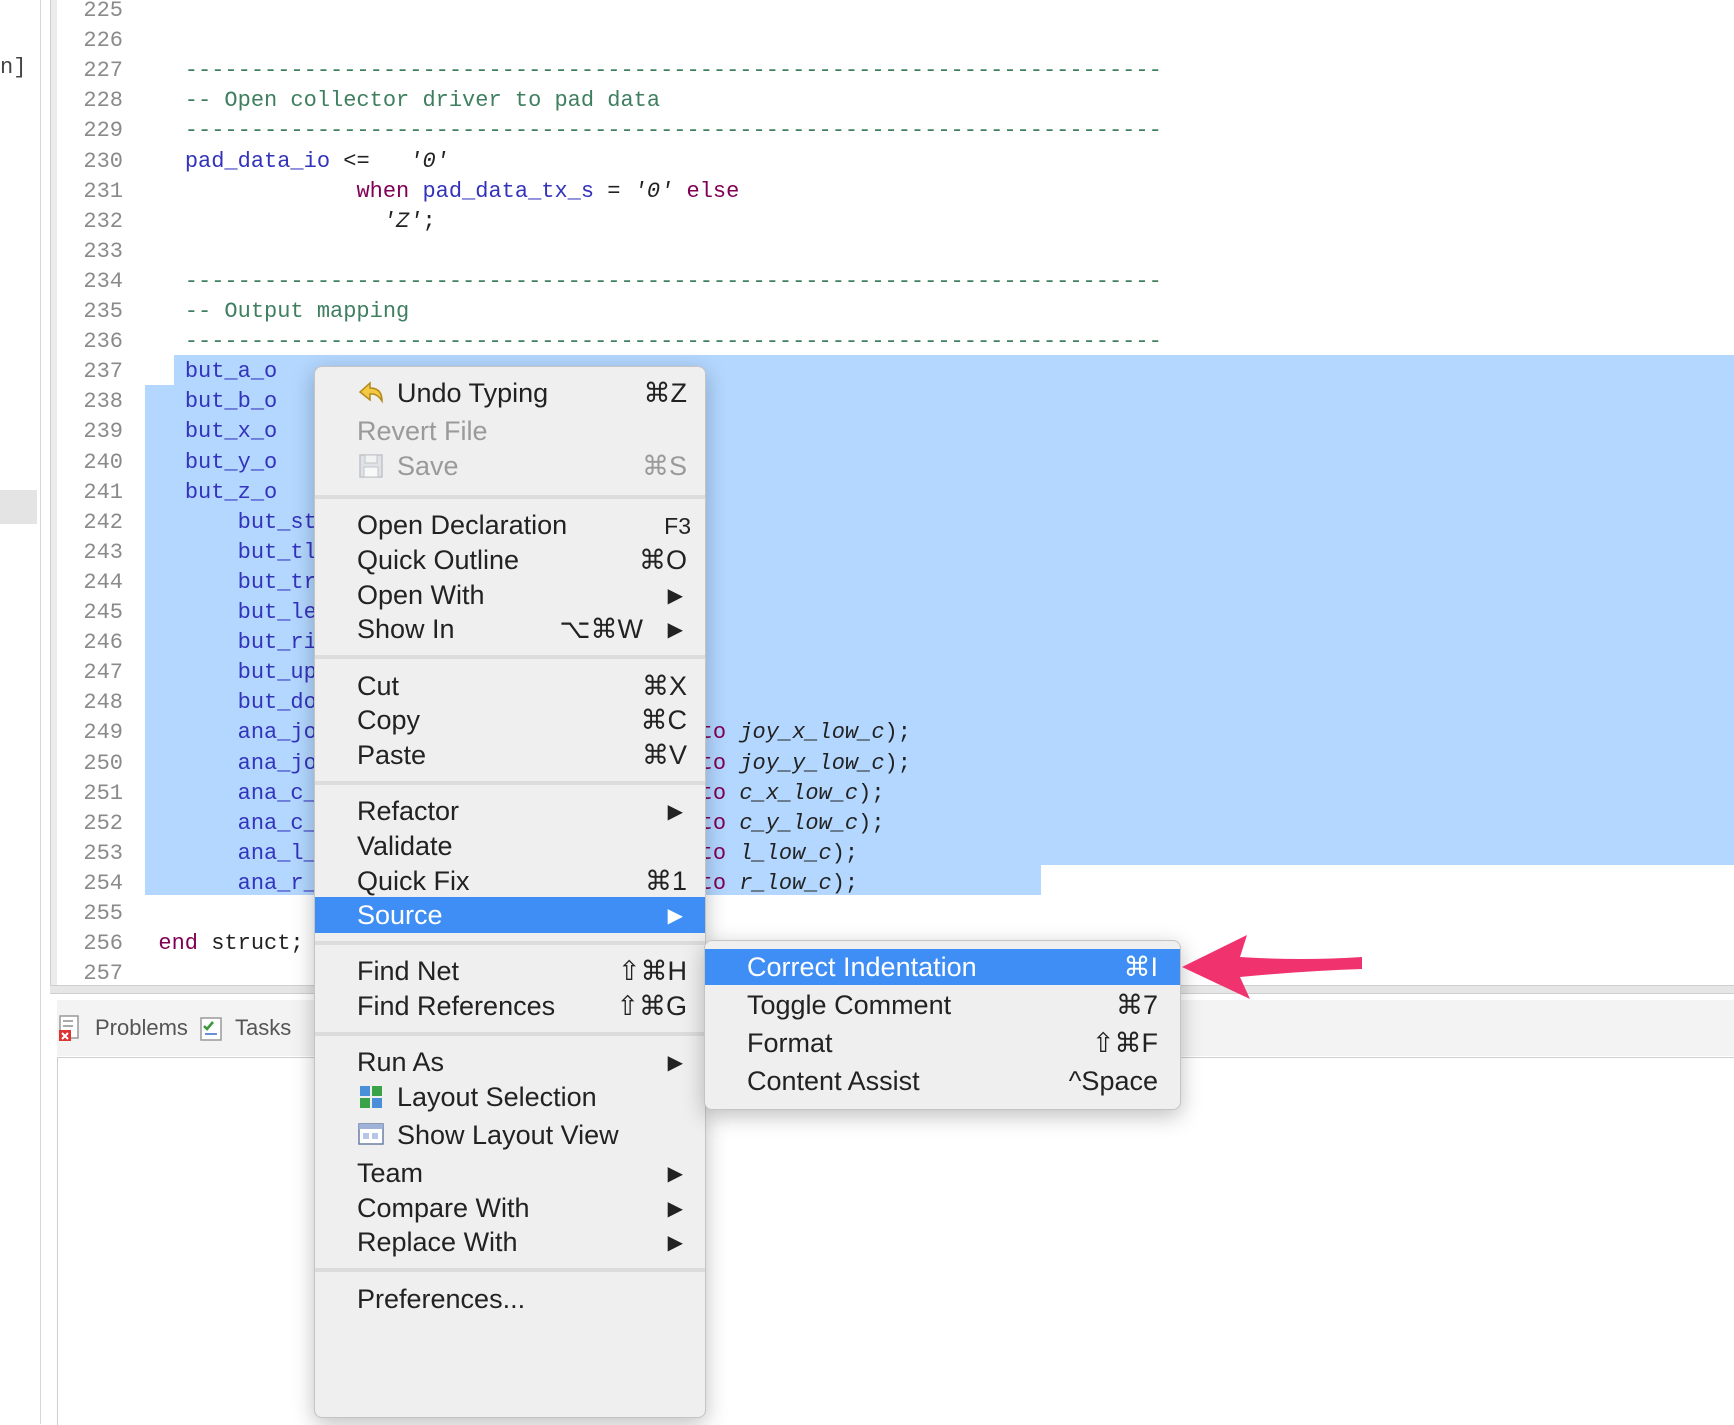 This screenshot has width=1734, height=1425. Describe the element at coordinates (103, 673) in the screenshot. I see `line-number: 247` at that location.